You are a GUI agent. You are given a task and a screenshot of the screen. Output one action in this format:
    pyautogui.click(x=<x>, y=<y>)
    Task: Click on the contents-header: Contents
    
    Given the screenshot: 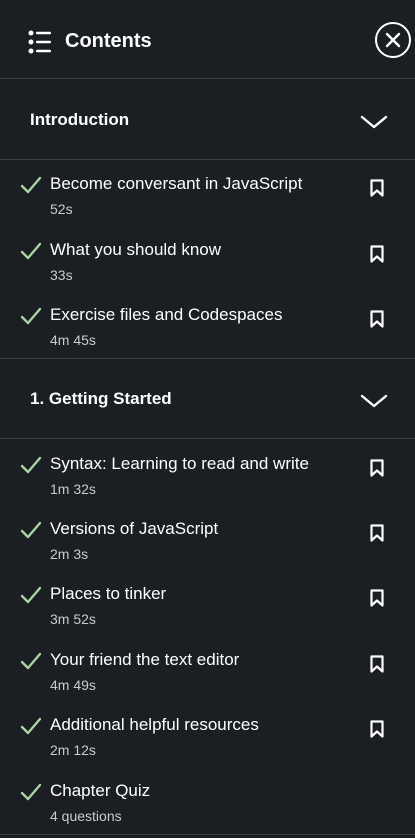 What is the action you would take?
    pyautogui.click(x=207, y=39)
    